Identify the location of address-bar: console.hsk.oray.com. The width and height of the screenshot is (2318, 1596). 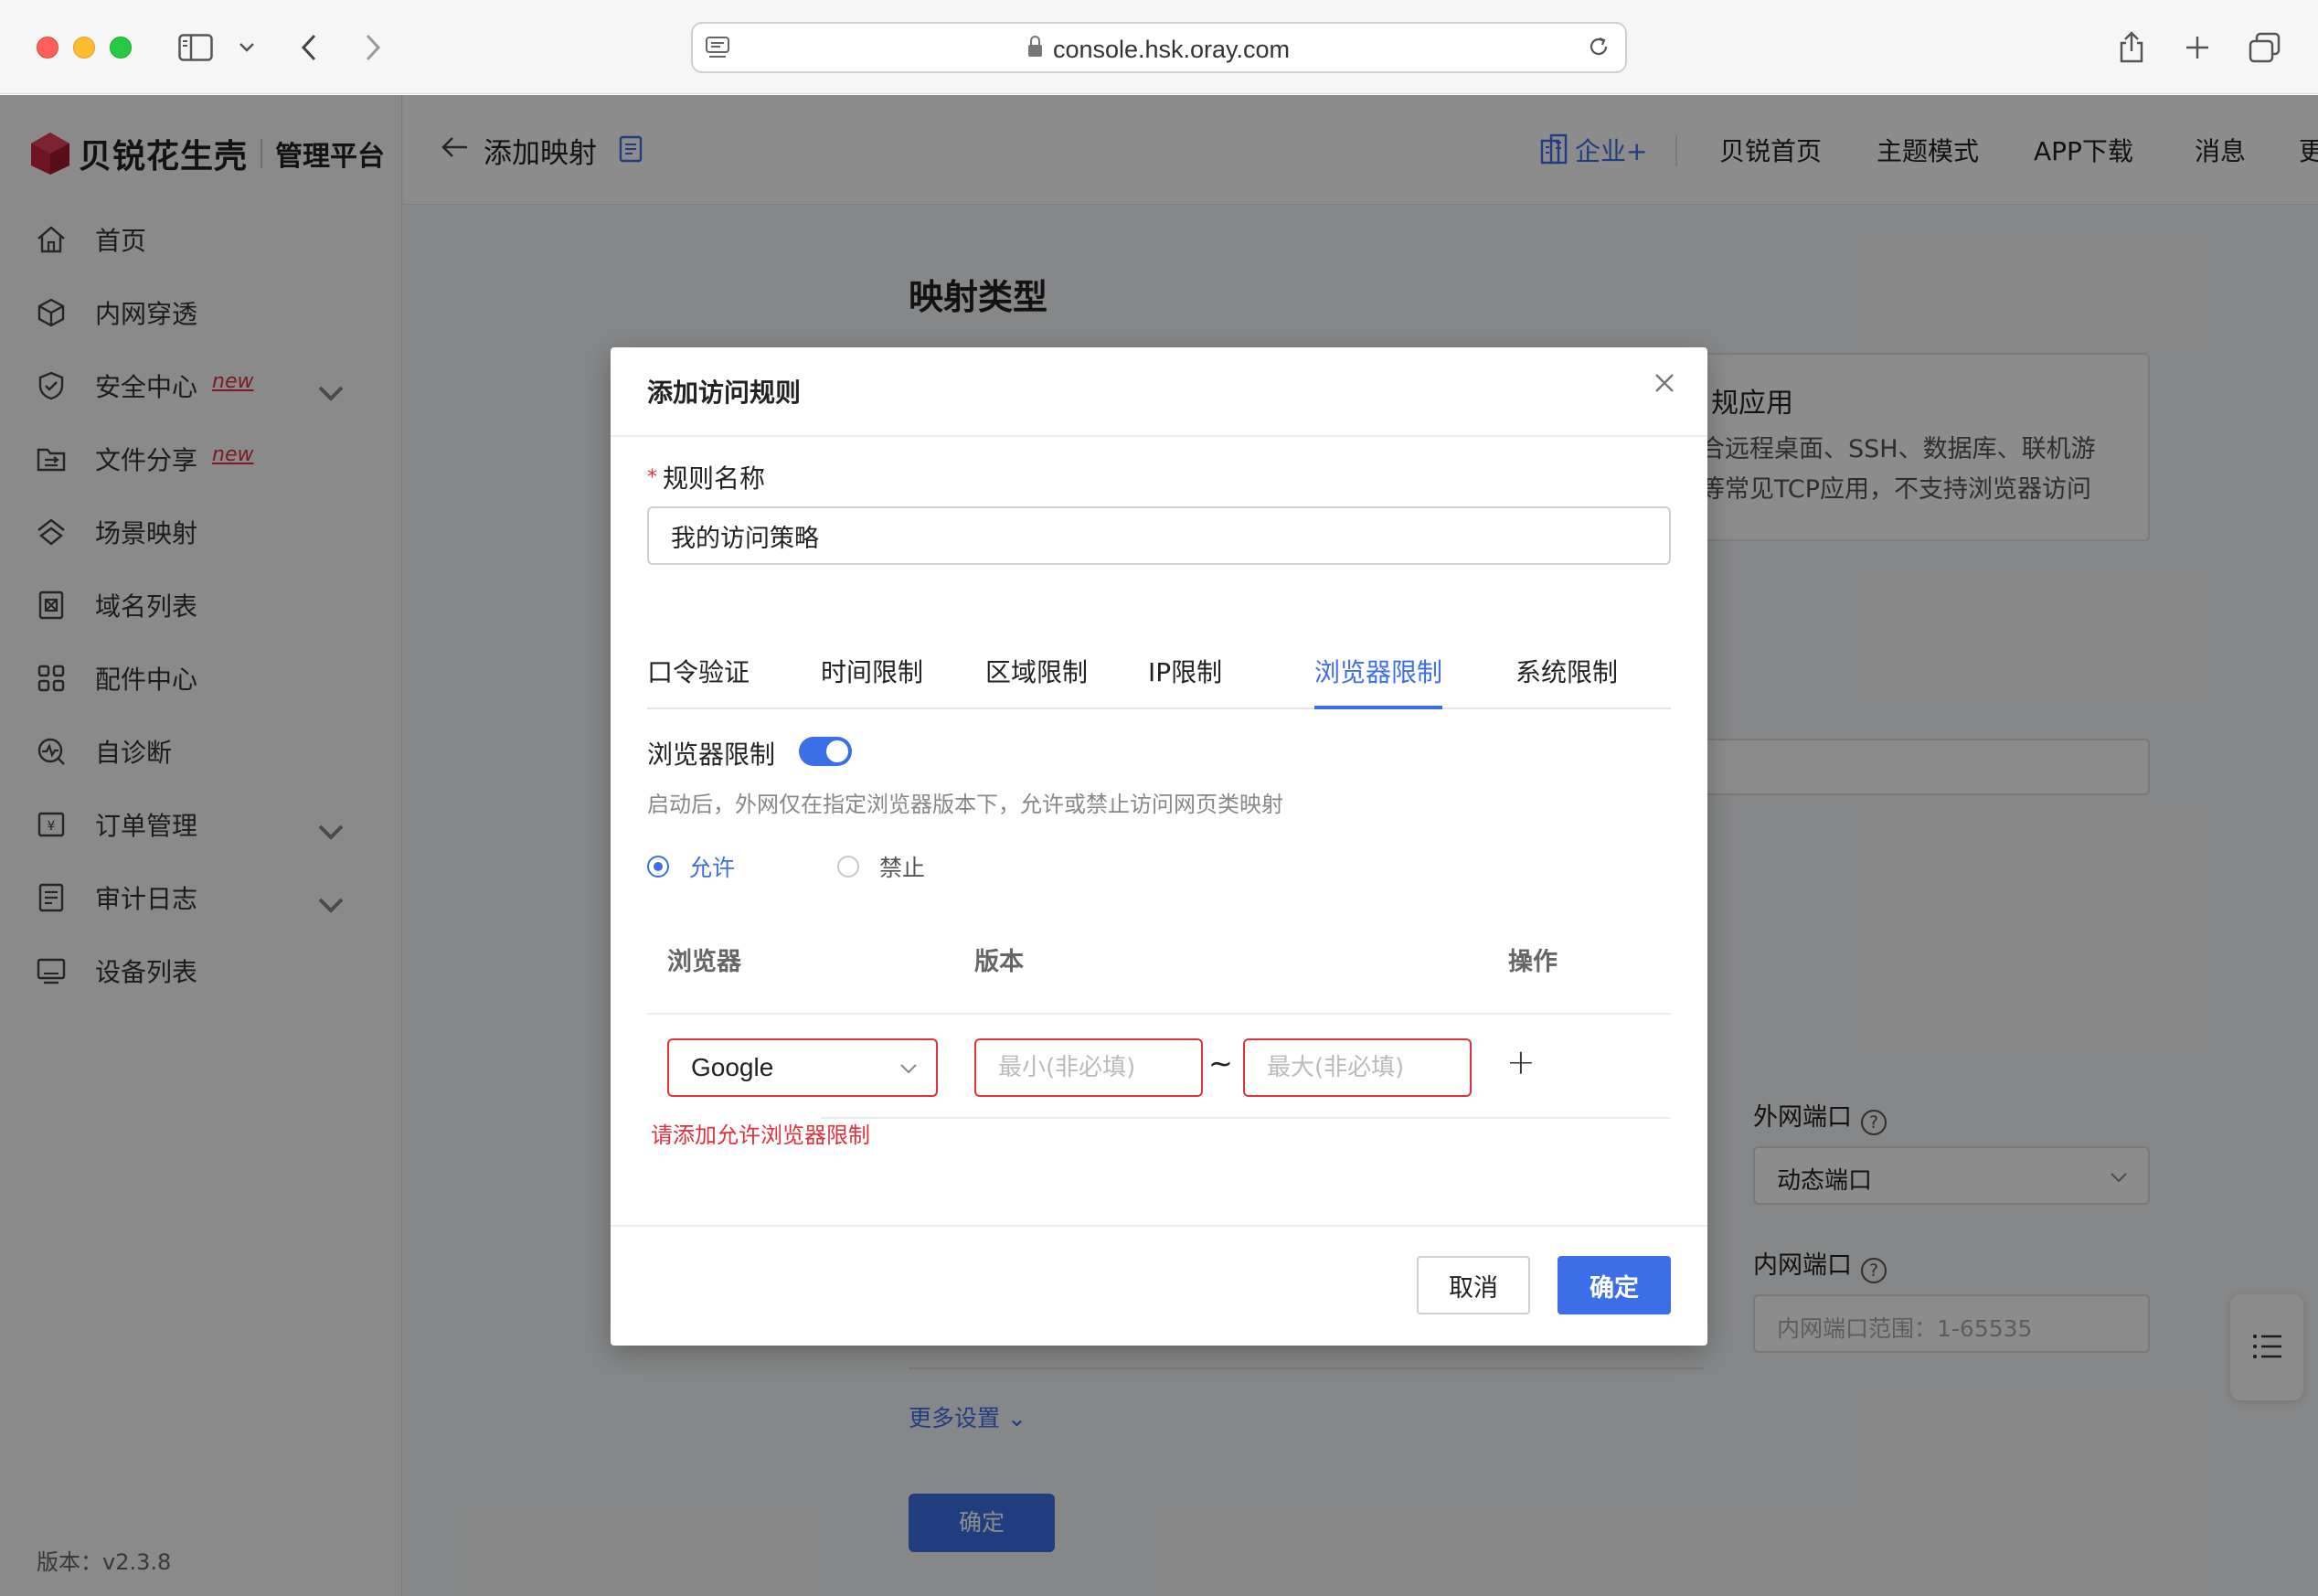
(1159, 47).